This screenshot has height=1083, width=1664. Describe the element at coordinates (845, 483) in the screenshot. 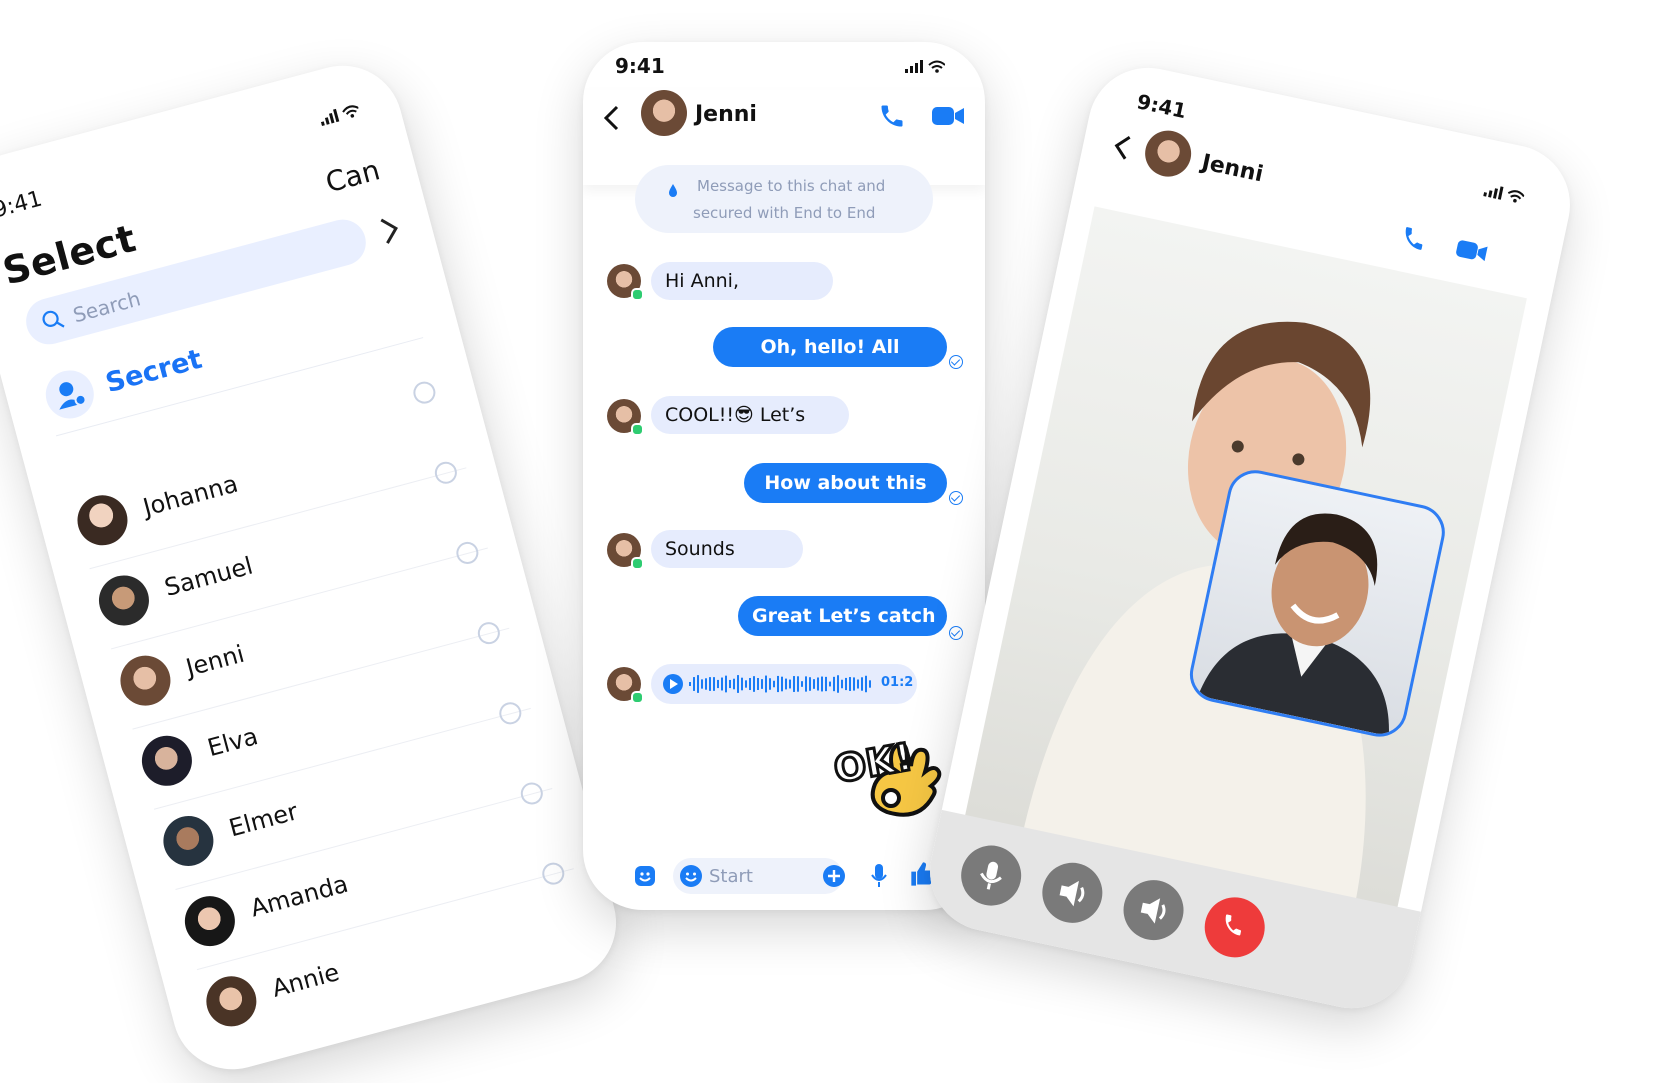

I see `outgoing-message: How about this` at that location.